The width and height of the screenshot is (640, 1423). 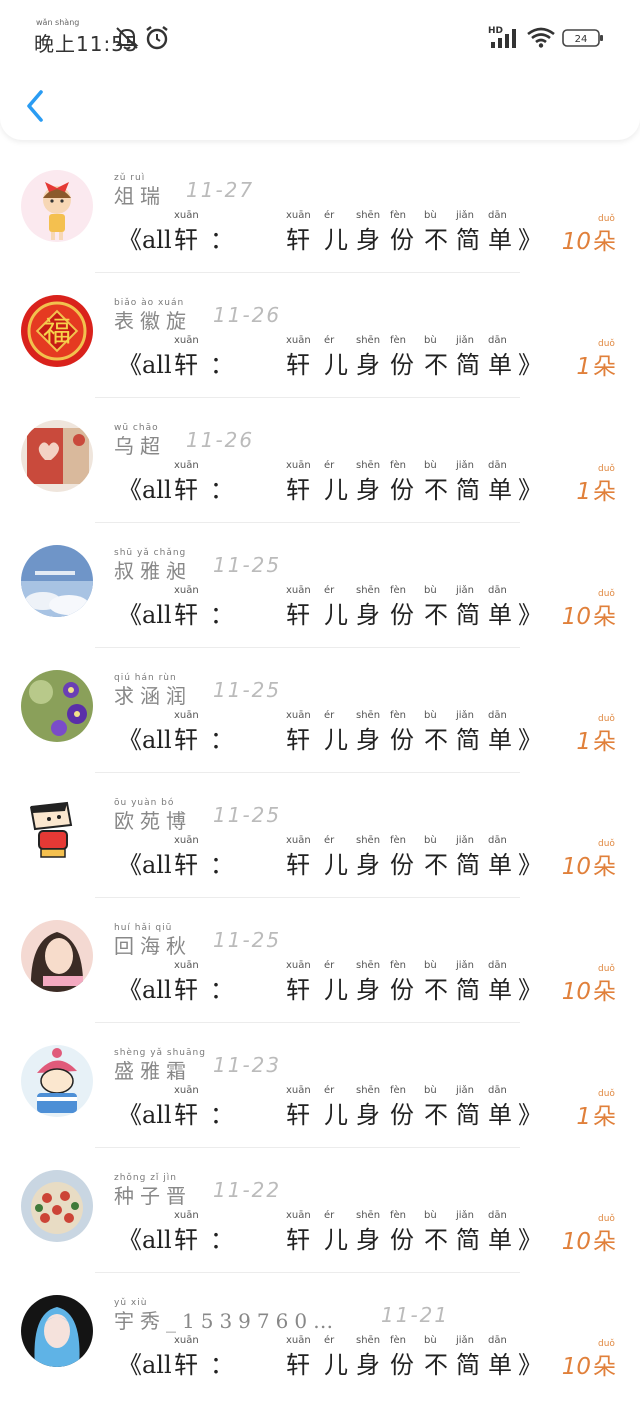 What do you see at coordinates (583, 492) in the screenshot?
I see `flower-count-number: 1` at bounding box center [583, 492].